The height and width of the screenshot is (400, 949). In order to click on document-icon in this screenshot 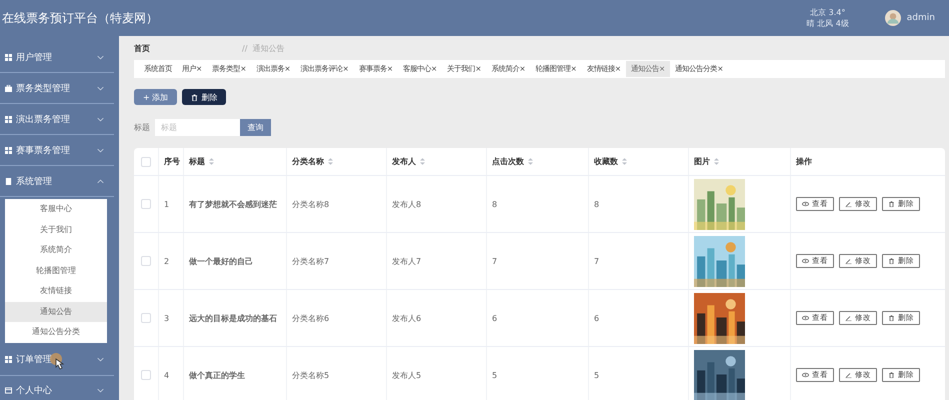, I will do `click(8, 181)`.